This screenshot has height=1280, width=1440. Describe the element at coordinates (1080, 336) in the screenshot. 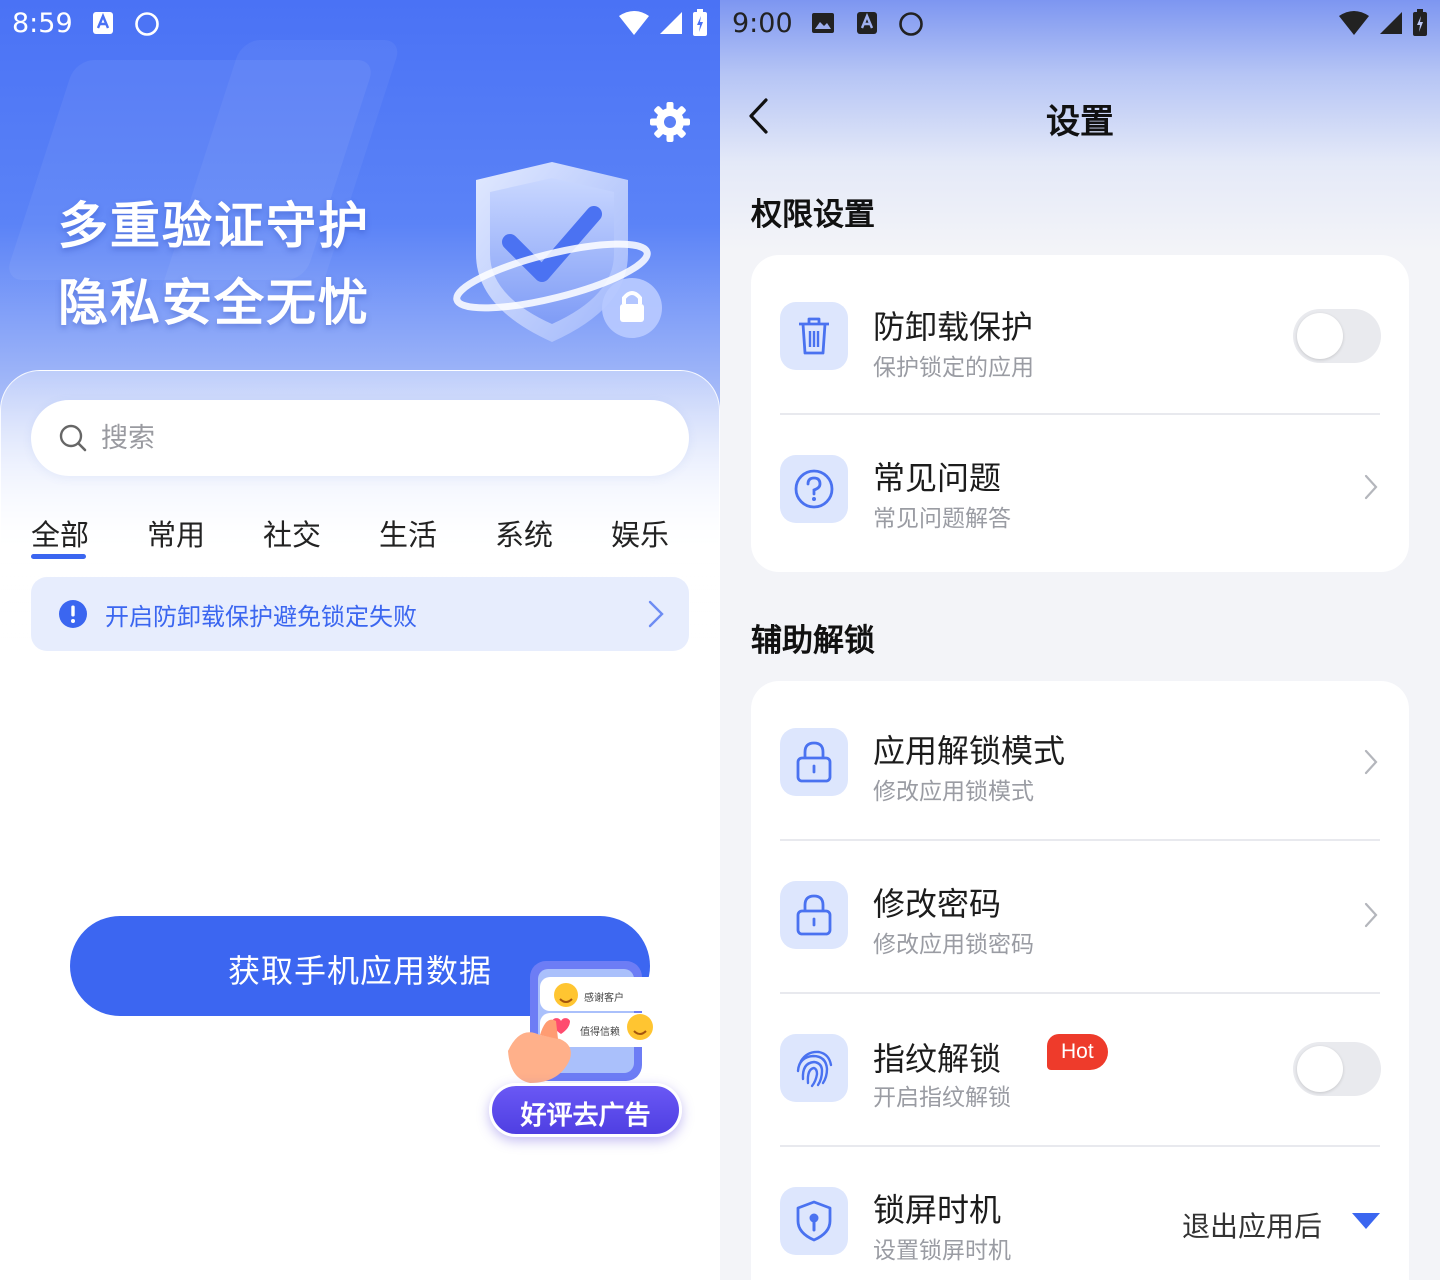

I see `row-anti-uninstall: 防卸载保护 保护锁定的应用` at that location.